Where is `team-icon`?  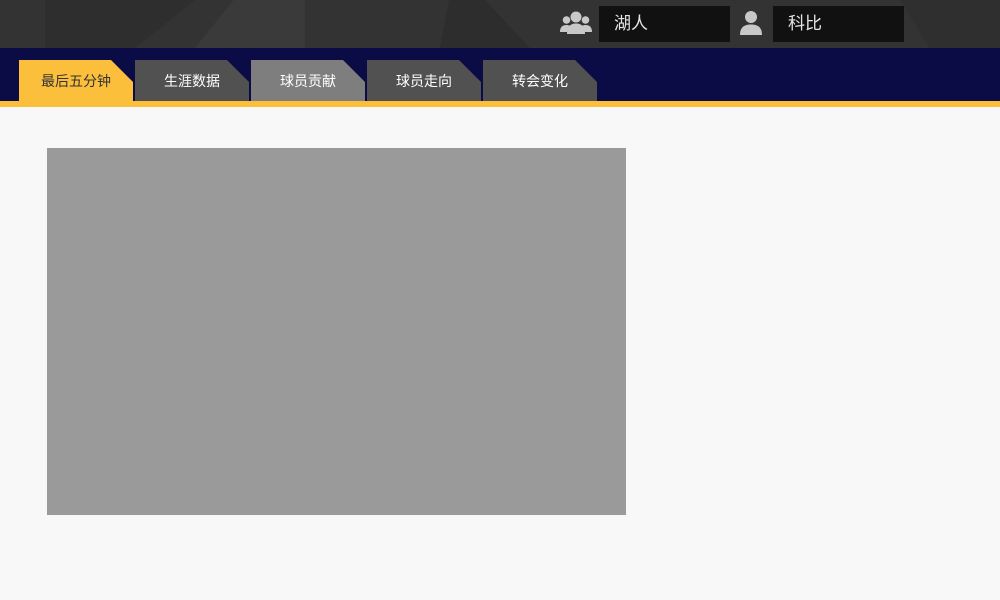
team-icon is located at coordinates (576, 22).